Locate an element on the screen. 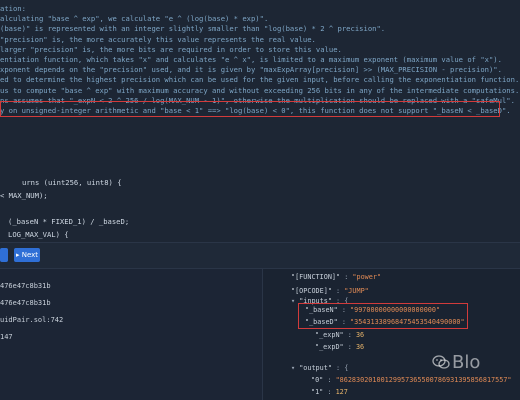 This screenshot has height=400, width=520. expD-key: "_expD" is located at coordinates (329, 347).